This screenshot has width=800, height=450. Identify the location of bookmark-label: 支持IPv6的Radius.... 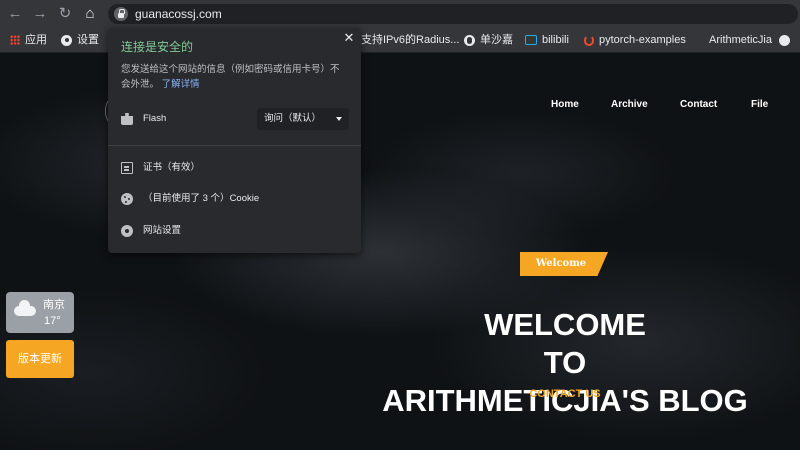
(410, 40).